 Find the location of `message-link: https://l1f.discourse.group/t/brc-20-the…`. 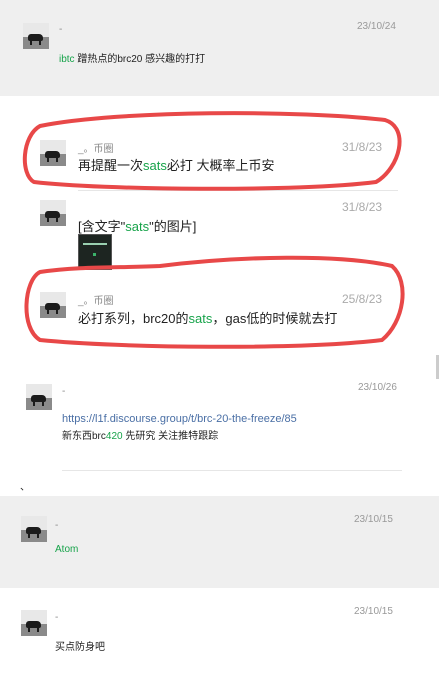

message-link: https://l1f.discourse.group/t/brc-20-the… is located at coordinates (179, 419).